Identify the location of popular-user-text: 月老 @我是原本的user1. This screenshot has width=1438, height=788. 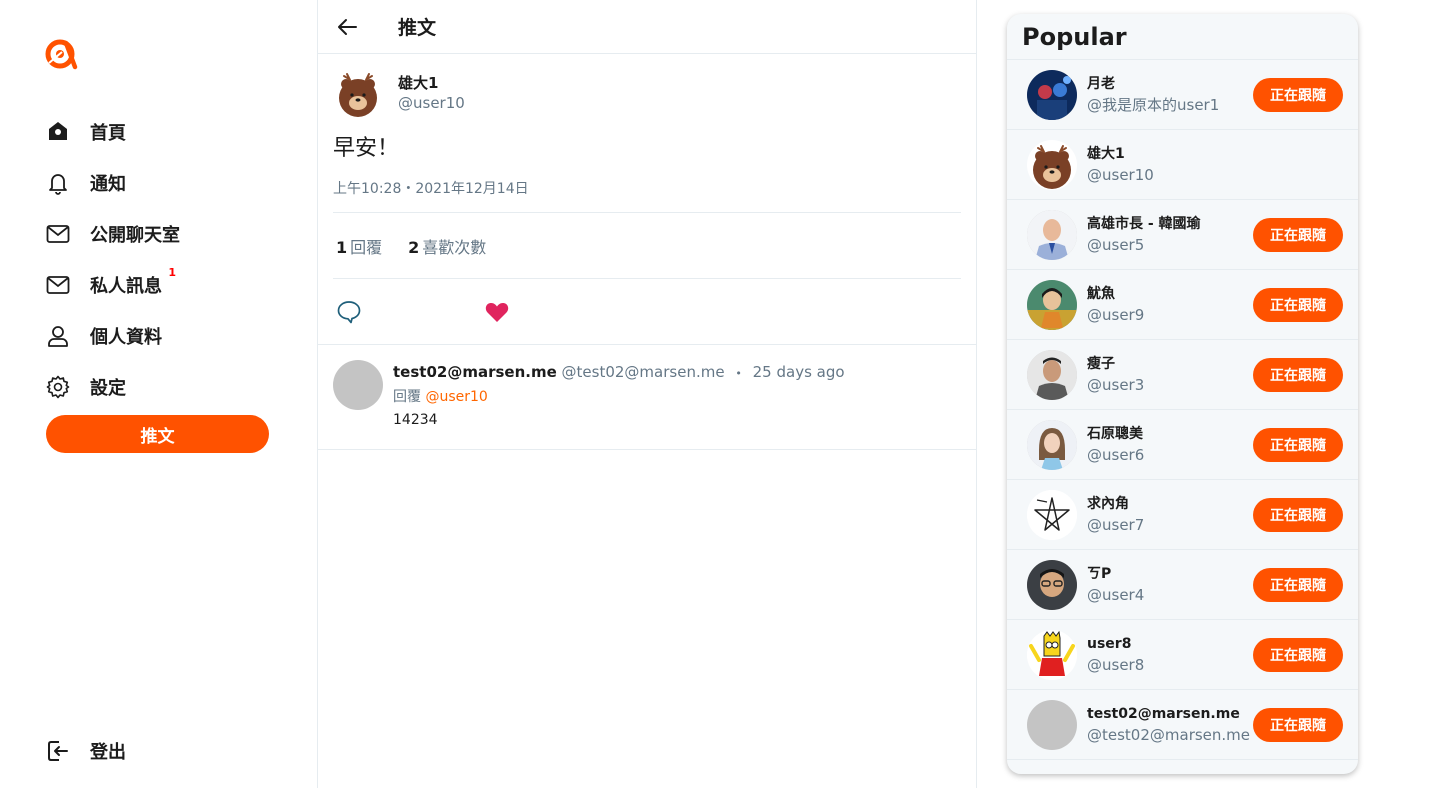
(1169, 95).